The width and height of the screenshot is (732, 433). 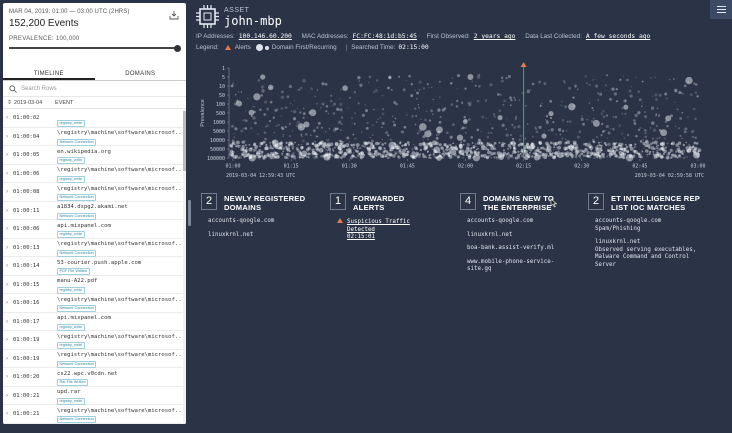 I want to click on menu-icon, so click(x=721, y=9).